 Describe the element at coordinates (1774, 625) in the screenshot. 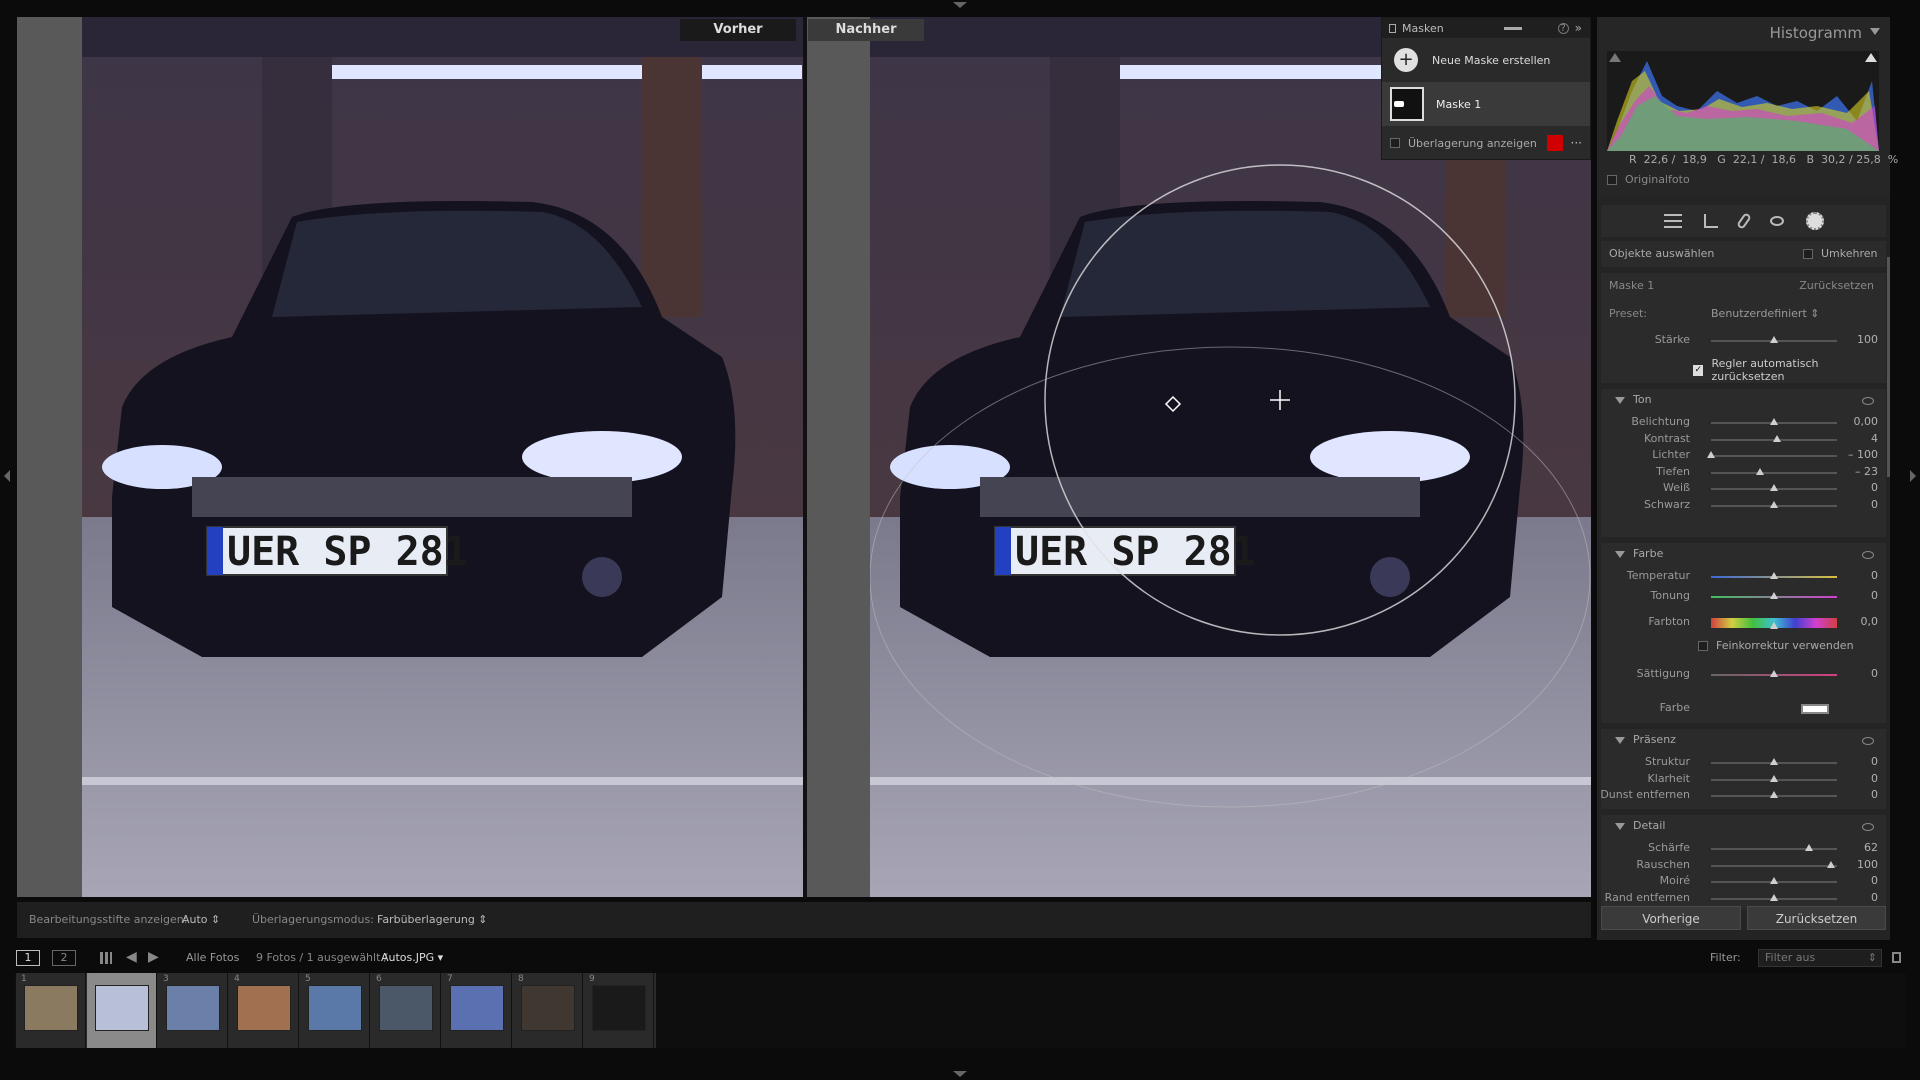

I see `hue-thumb` at that location.